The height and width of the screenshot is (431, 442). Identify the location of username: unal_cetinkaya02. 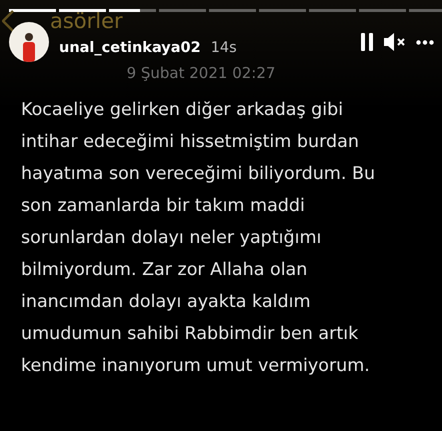
(130, 48).